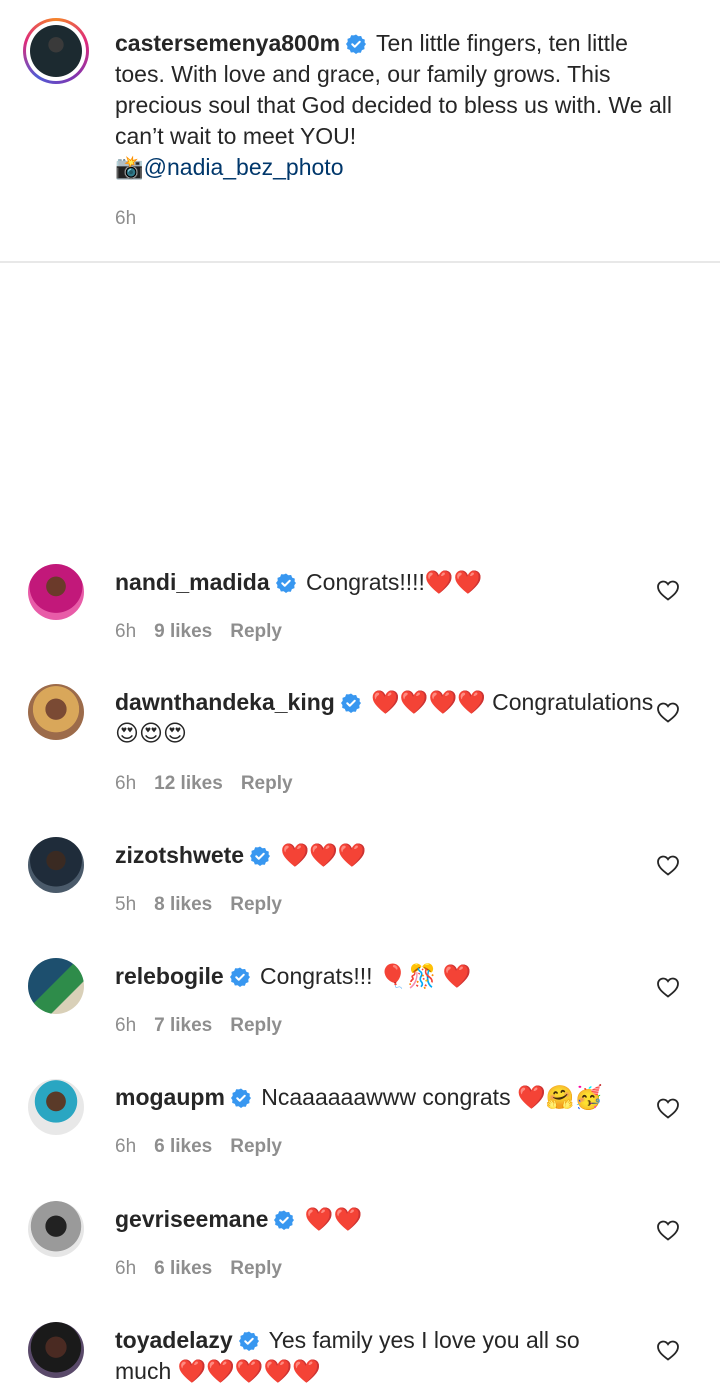  I want to click on comment-time: 5h, so click(126, 904).